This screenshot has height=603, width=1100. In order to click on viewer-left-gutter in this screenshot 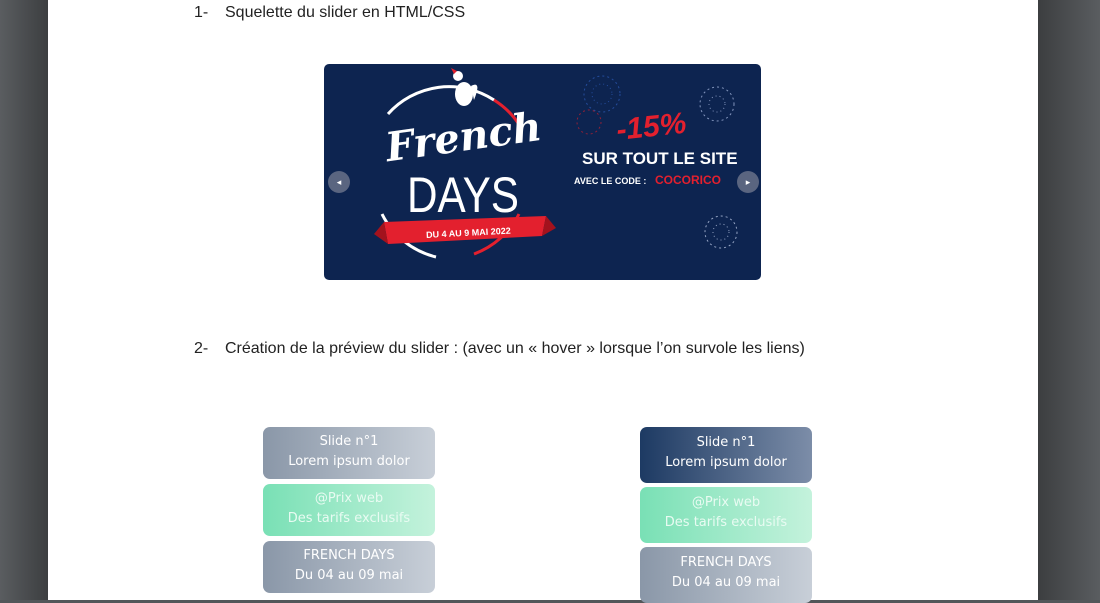, I will do `click(24, 300)`.